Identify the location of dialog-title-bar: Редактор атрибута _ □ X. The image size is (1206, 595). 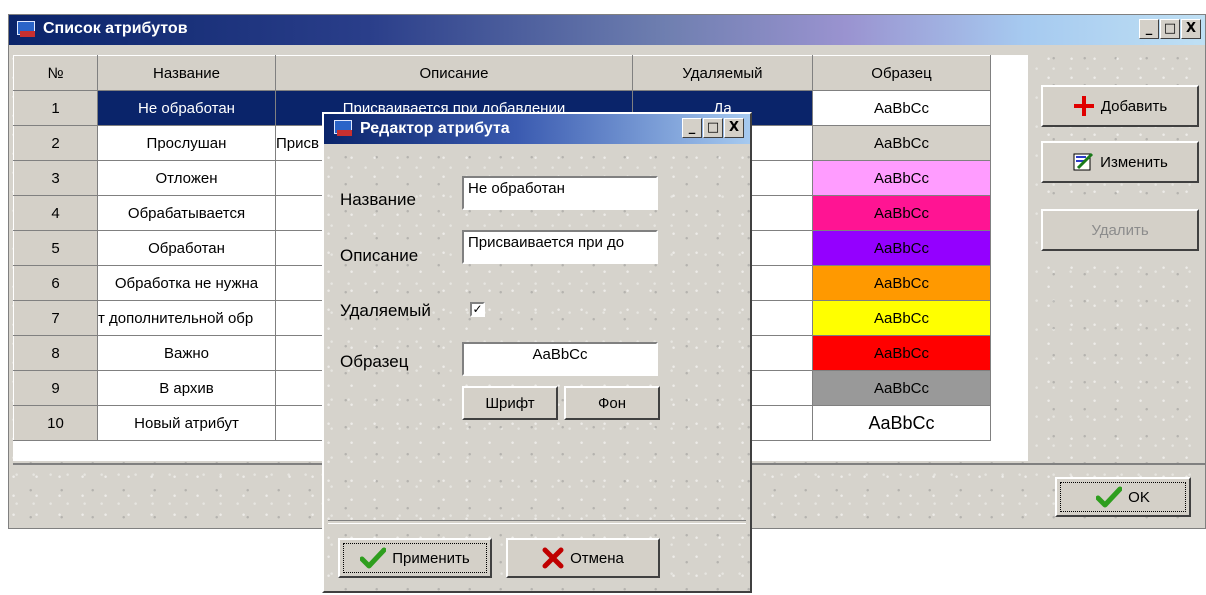
(537, 129).